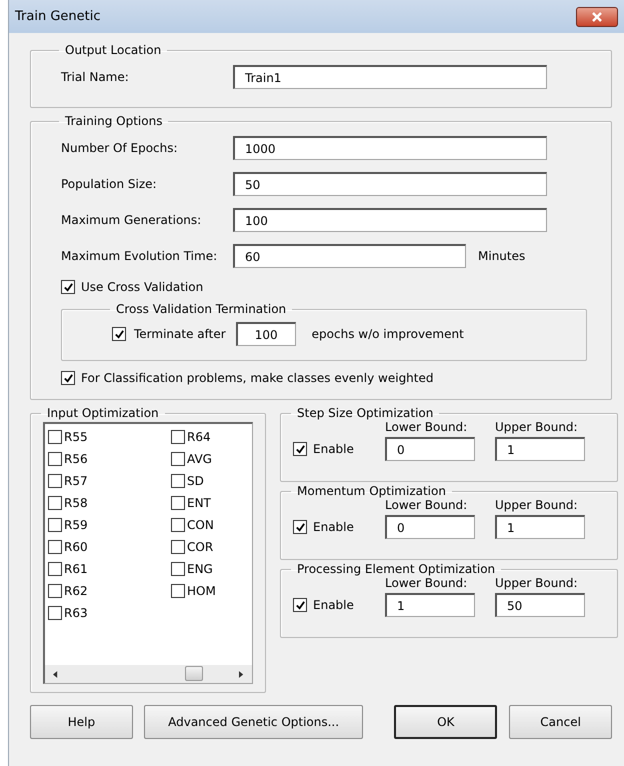 This screenshot has width=624, height=766. What do you see at coordinates (148, 674) in the screenshot?
I see `horizontal-scrollbar` at bounding box center [148, 674].